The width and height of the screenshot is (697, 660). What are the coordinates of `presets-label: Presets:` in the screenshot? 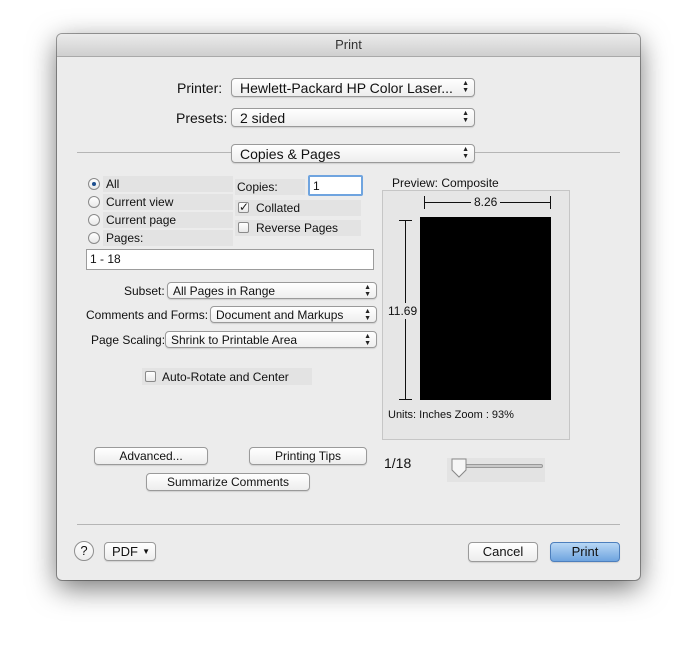 It's located at (202, 118).